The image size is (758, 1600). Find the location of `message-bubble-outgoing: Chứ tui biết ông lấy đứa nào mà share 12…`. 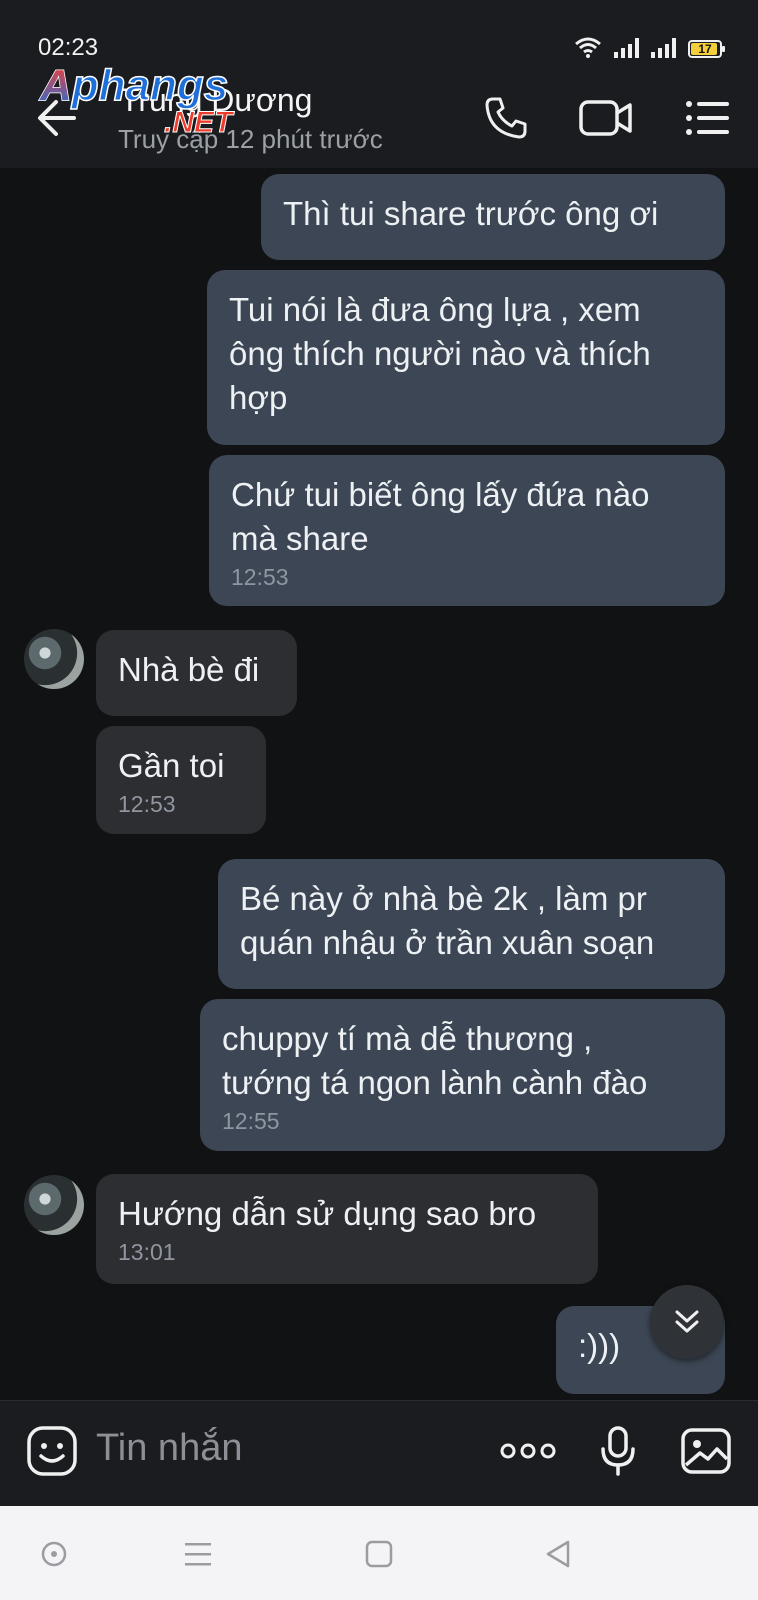

message-bubble-outgoing: Chứ tui biết ông lấy đứa nào mà share 12… is located at coordinates (467, 530).